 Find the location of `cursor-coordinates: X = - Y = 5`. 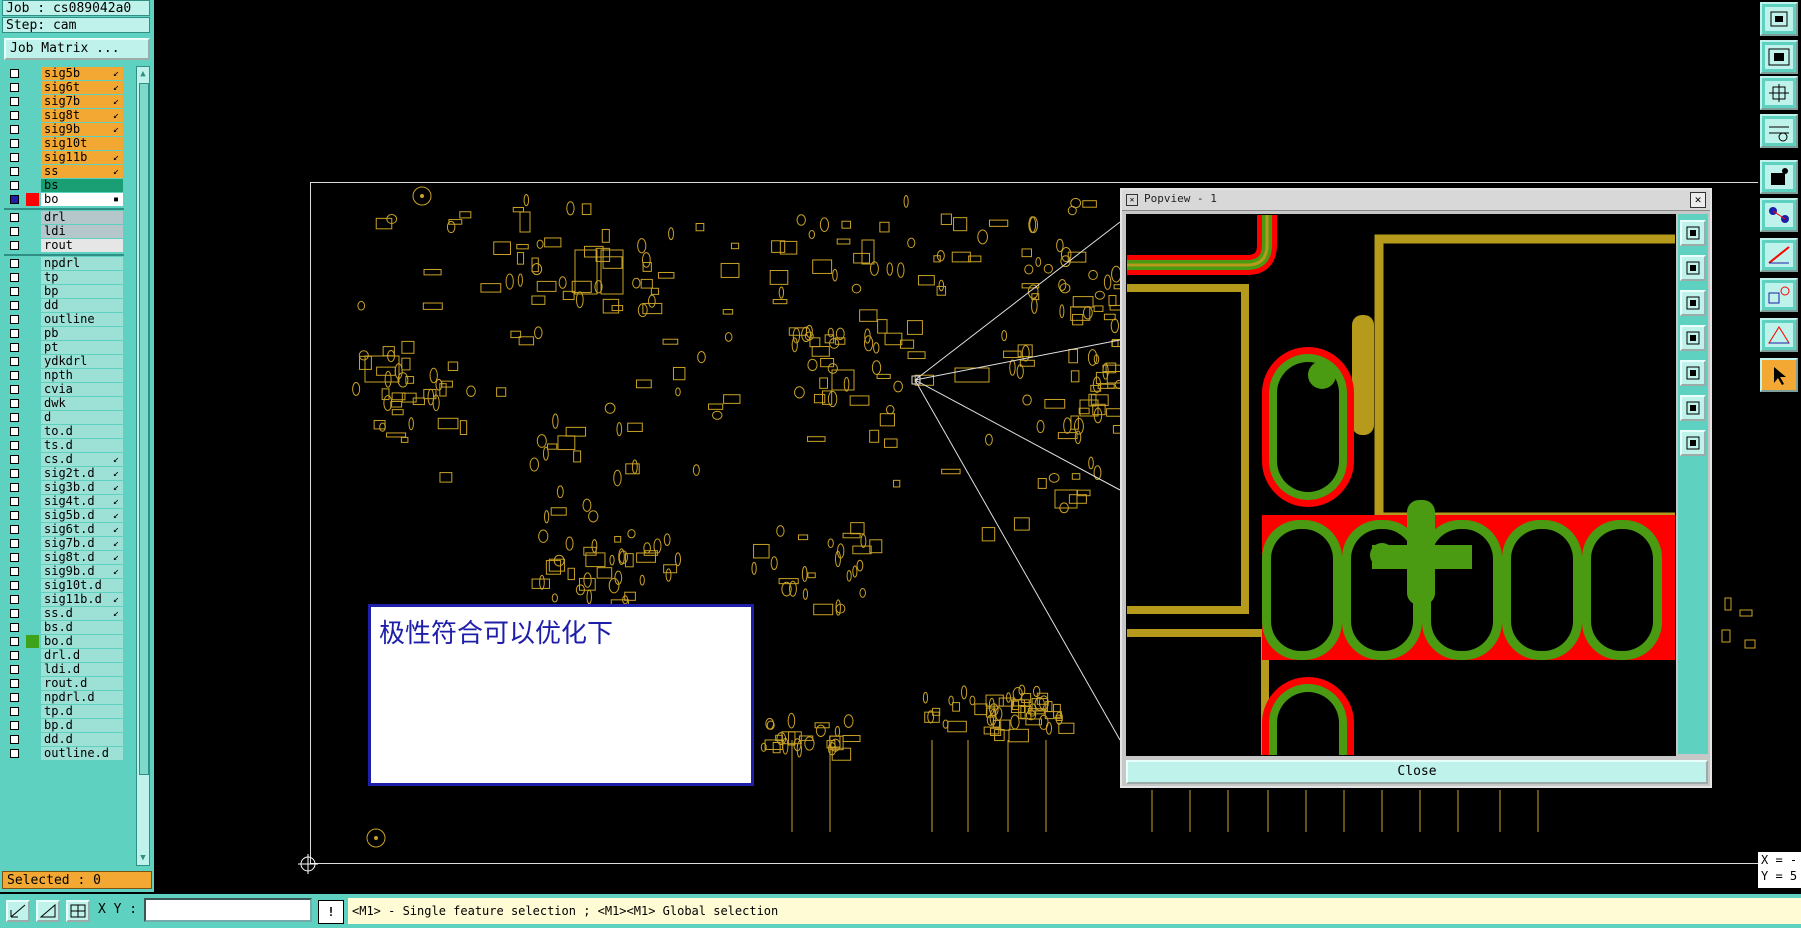

cursor-coordinates: X = - Y = 5 is located at coordinates (1779, 870).